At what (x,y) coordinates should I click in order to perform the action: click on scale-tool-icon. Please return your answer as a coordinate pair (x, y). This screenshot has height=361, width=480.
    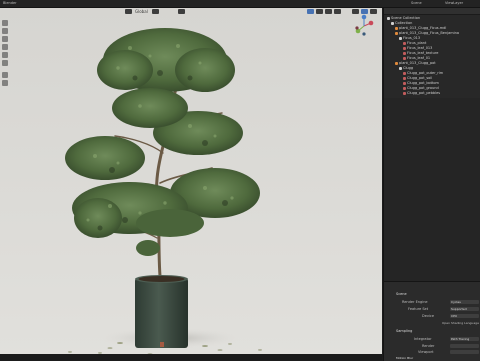
    Looking at the image, I should click on (5, 55).